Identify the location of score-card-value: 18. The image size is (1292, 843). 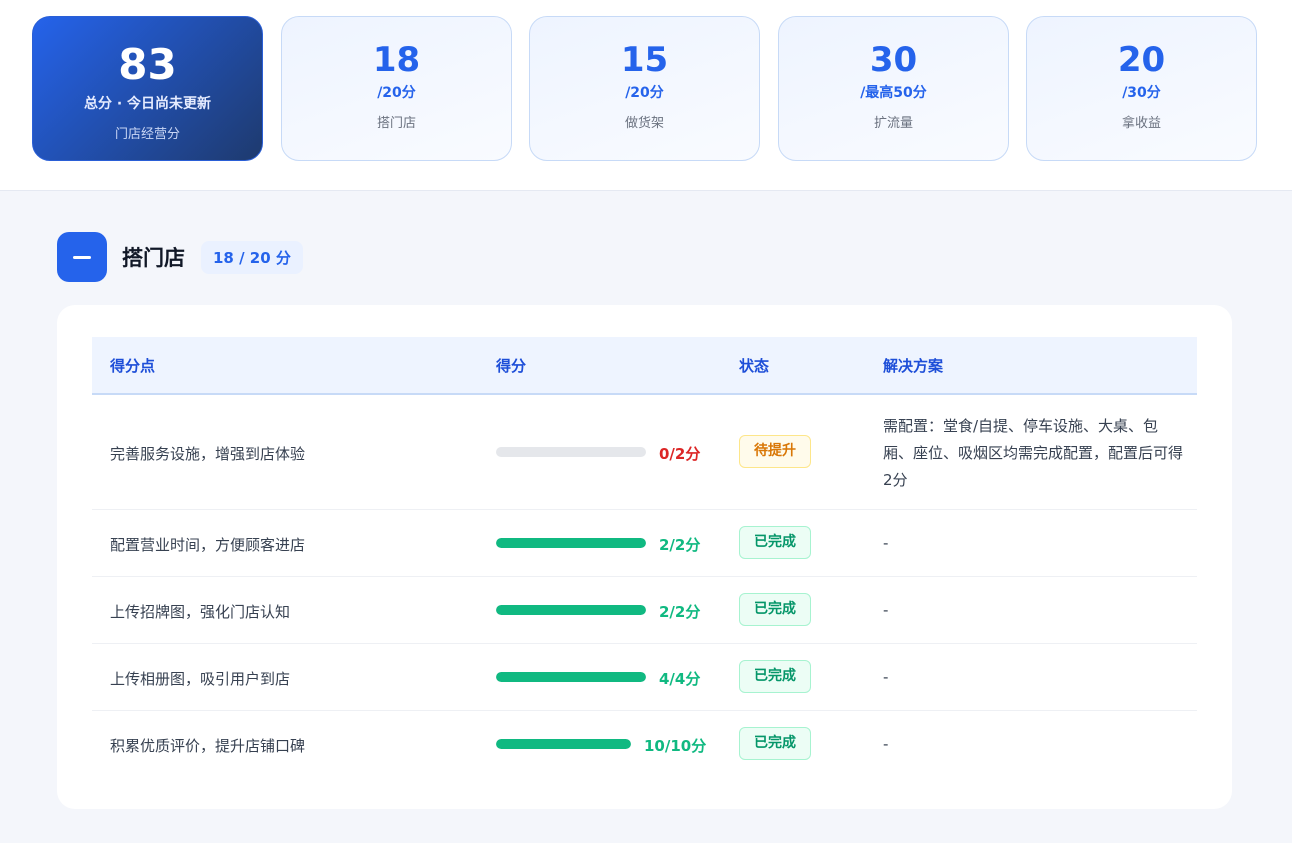
(396, 60).